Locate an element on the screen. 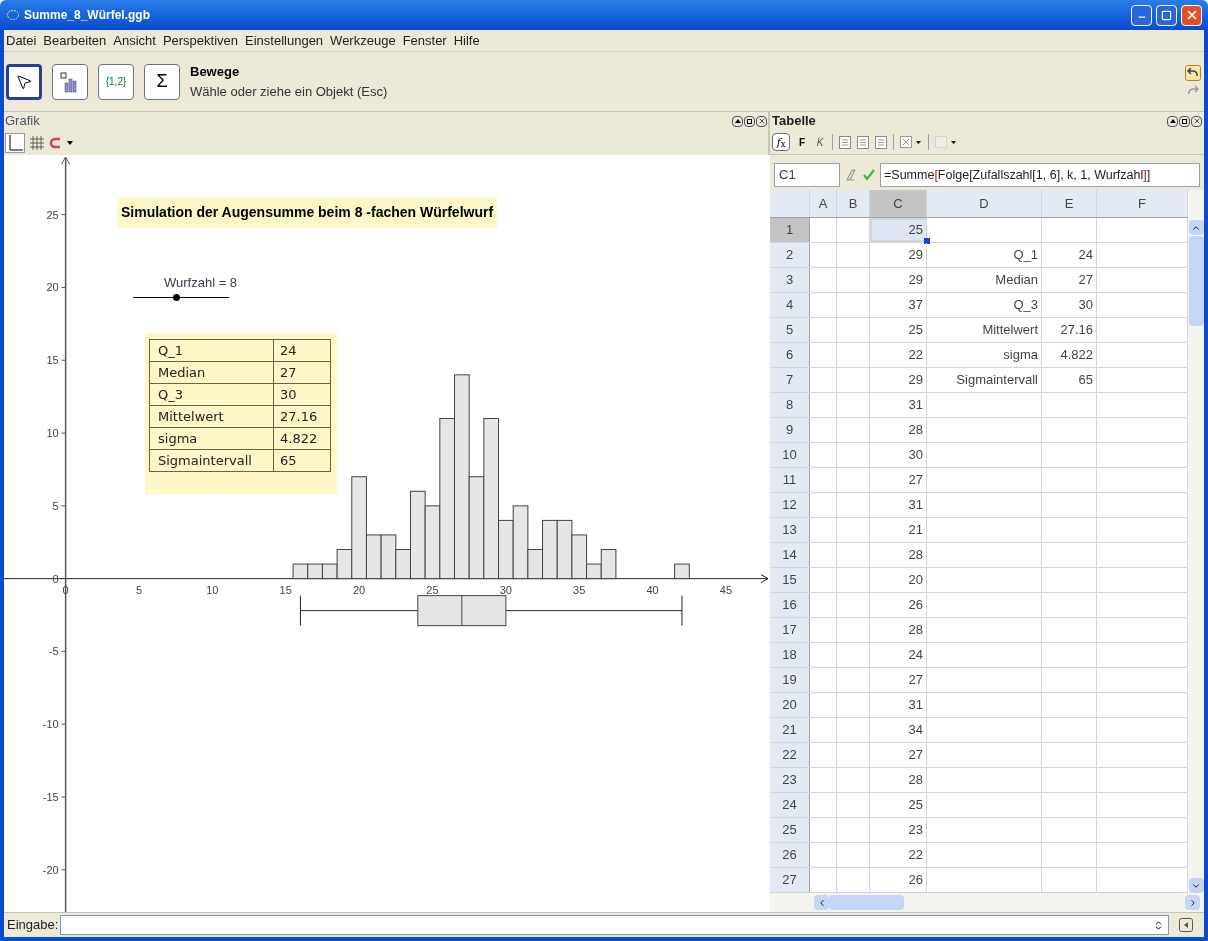 Image resolution: width=1208 pixels, height=941 pixels. row-header: 25 is located at coordinates (790, 830).